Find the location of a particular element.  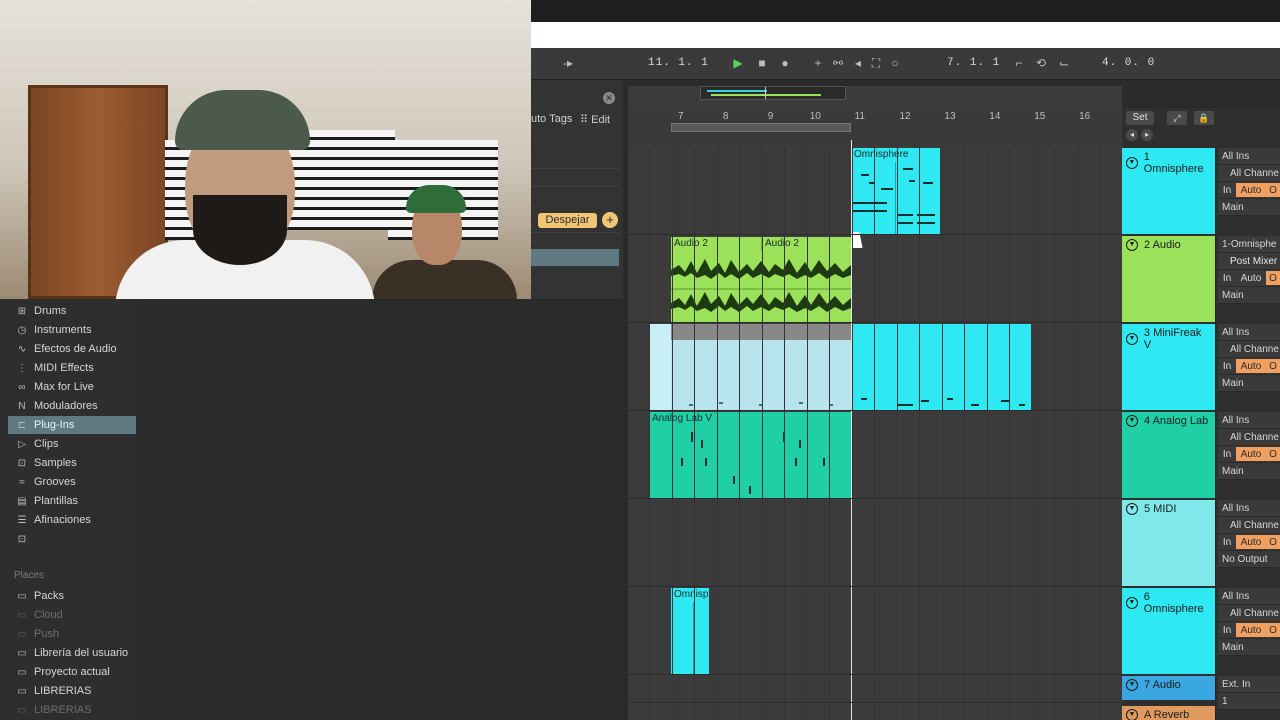

input-type-chooser: 1-Omnisphe is located at coordinates (1249, 244).